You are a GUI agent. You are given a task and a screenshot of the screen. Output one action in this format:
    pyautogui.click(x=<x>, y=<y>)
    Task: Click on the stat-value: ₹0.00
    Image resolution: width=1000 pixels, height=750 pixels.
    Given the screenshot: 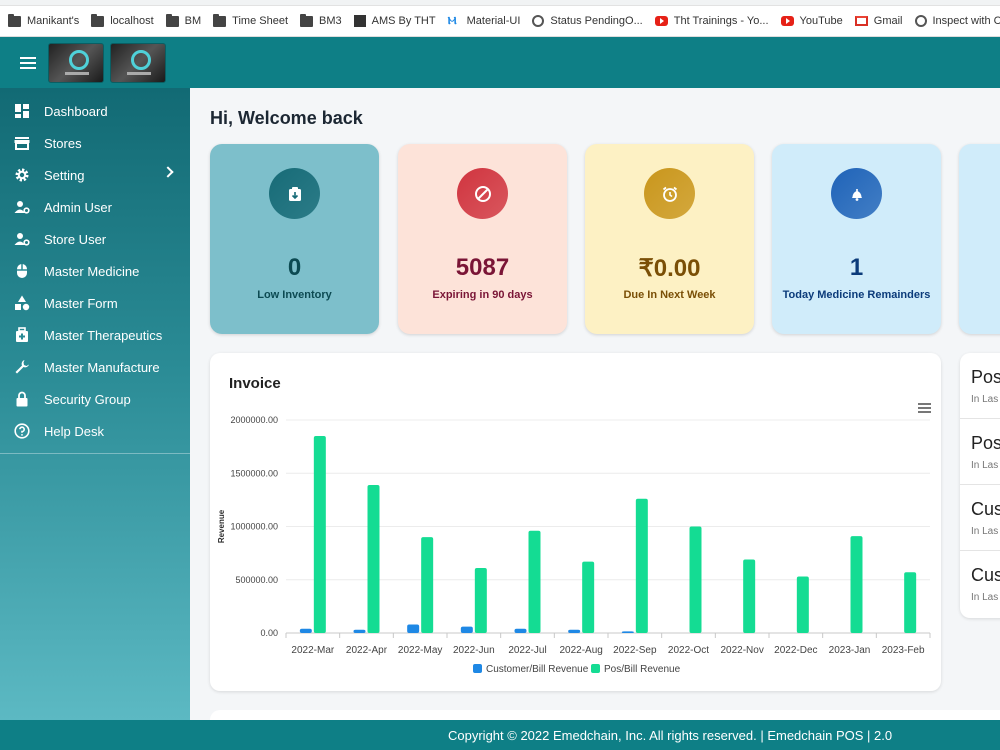 What is the action you would take?
    pyautogui.click(x=669, y=268)
    